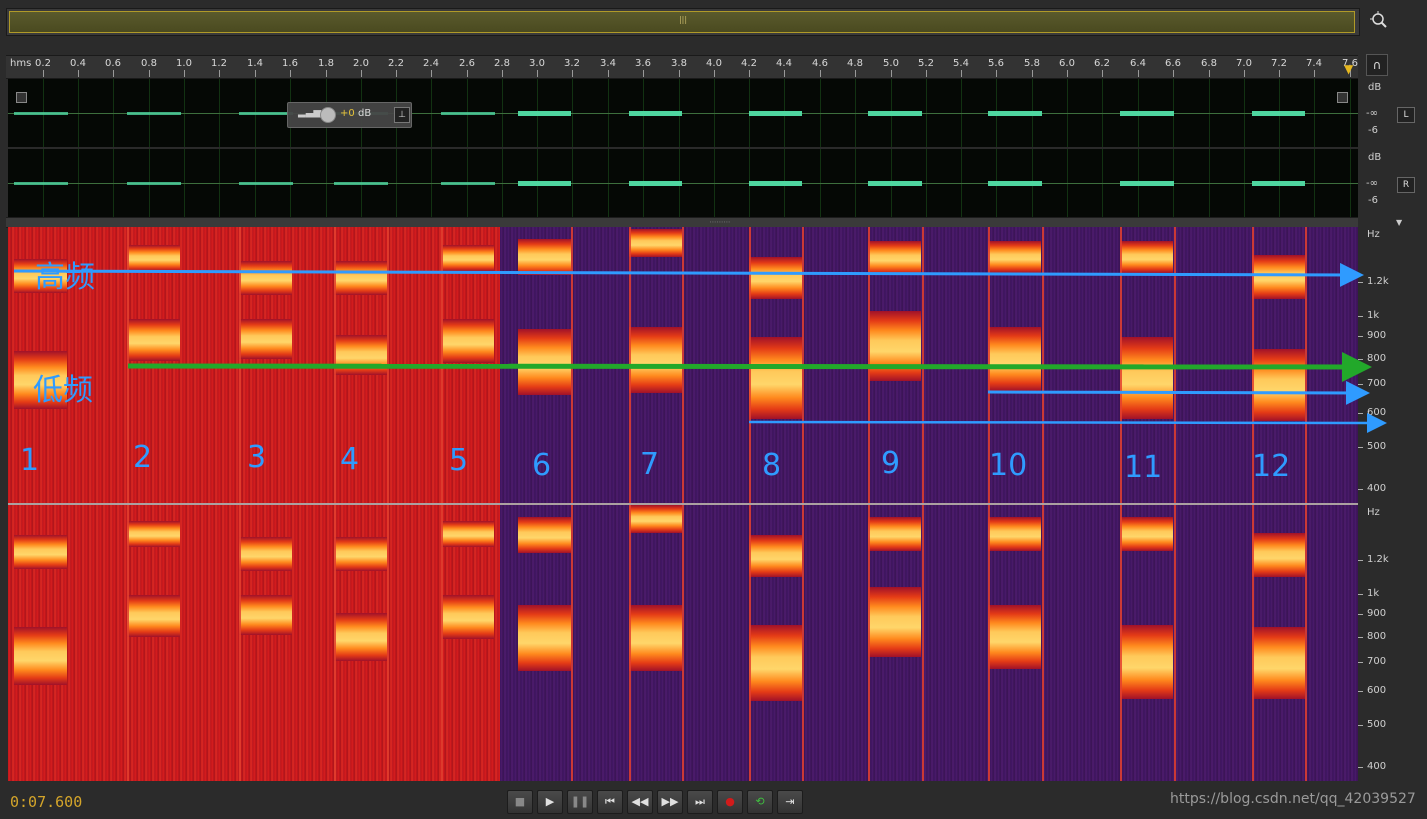 This screenshot has width=1427, height=819. I want to click on annotation-tone-number: 6, so click(542, 465).